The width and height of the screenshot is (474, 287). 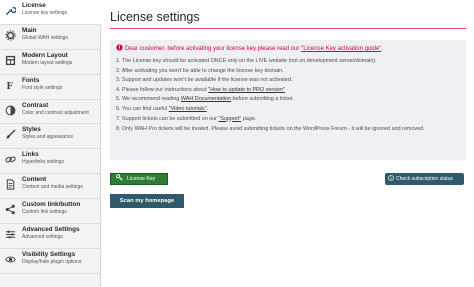 I want to click on sidebar-item-title: Custom link/button, so click(x=51, y=205).